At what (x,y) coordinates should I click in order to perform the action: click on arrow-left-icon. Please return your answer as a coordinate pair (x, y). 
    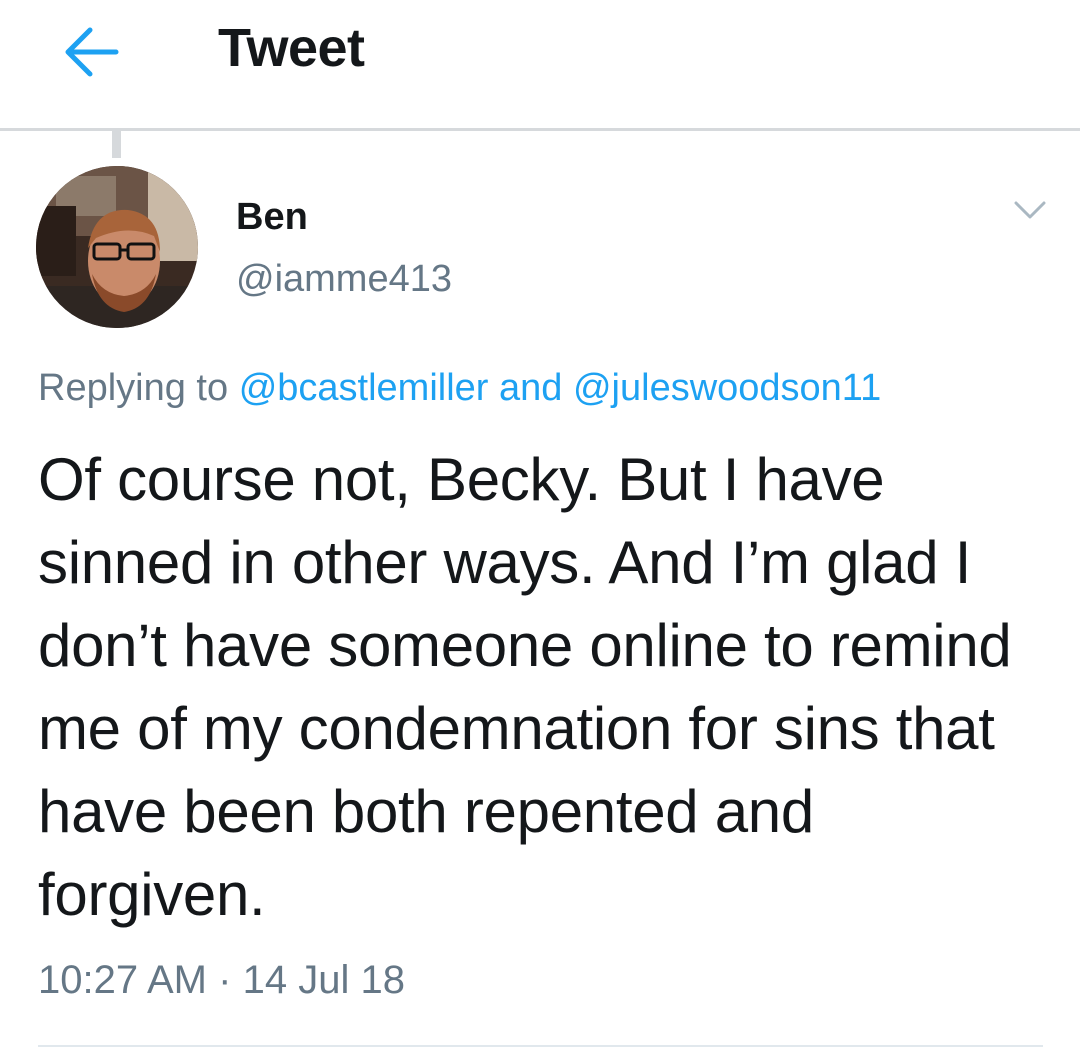
    Looking at the image, I should click on (92, 52).